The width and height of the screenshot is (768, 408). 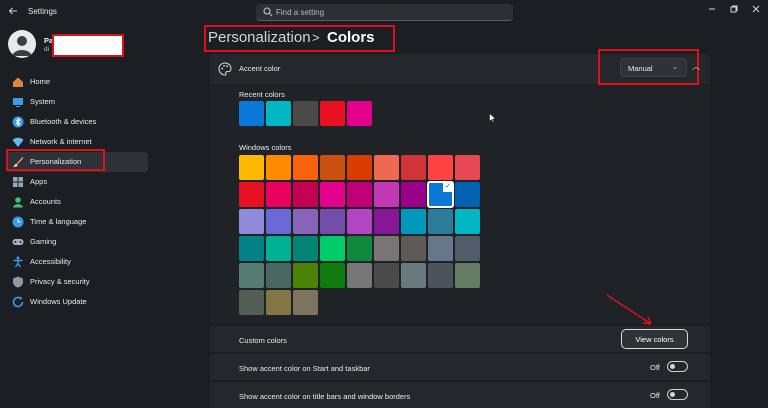 What do you see at coordinates (712, 10) in the screenshot?
I see `minimize-button` at bounding box center [712, 10].